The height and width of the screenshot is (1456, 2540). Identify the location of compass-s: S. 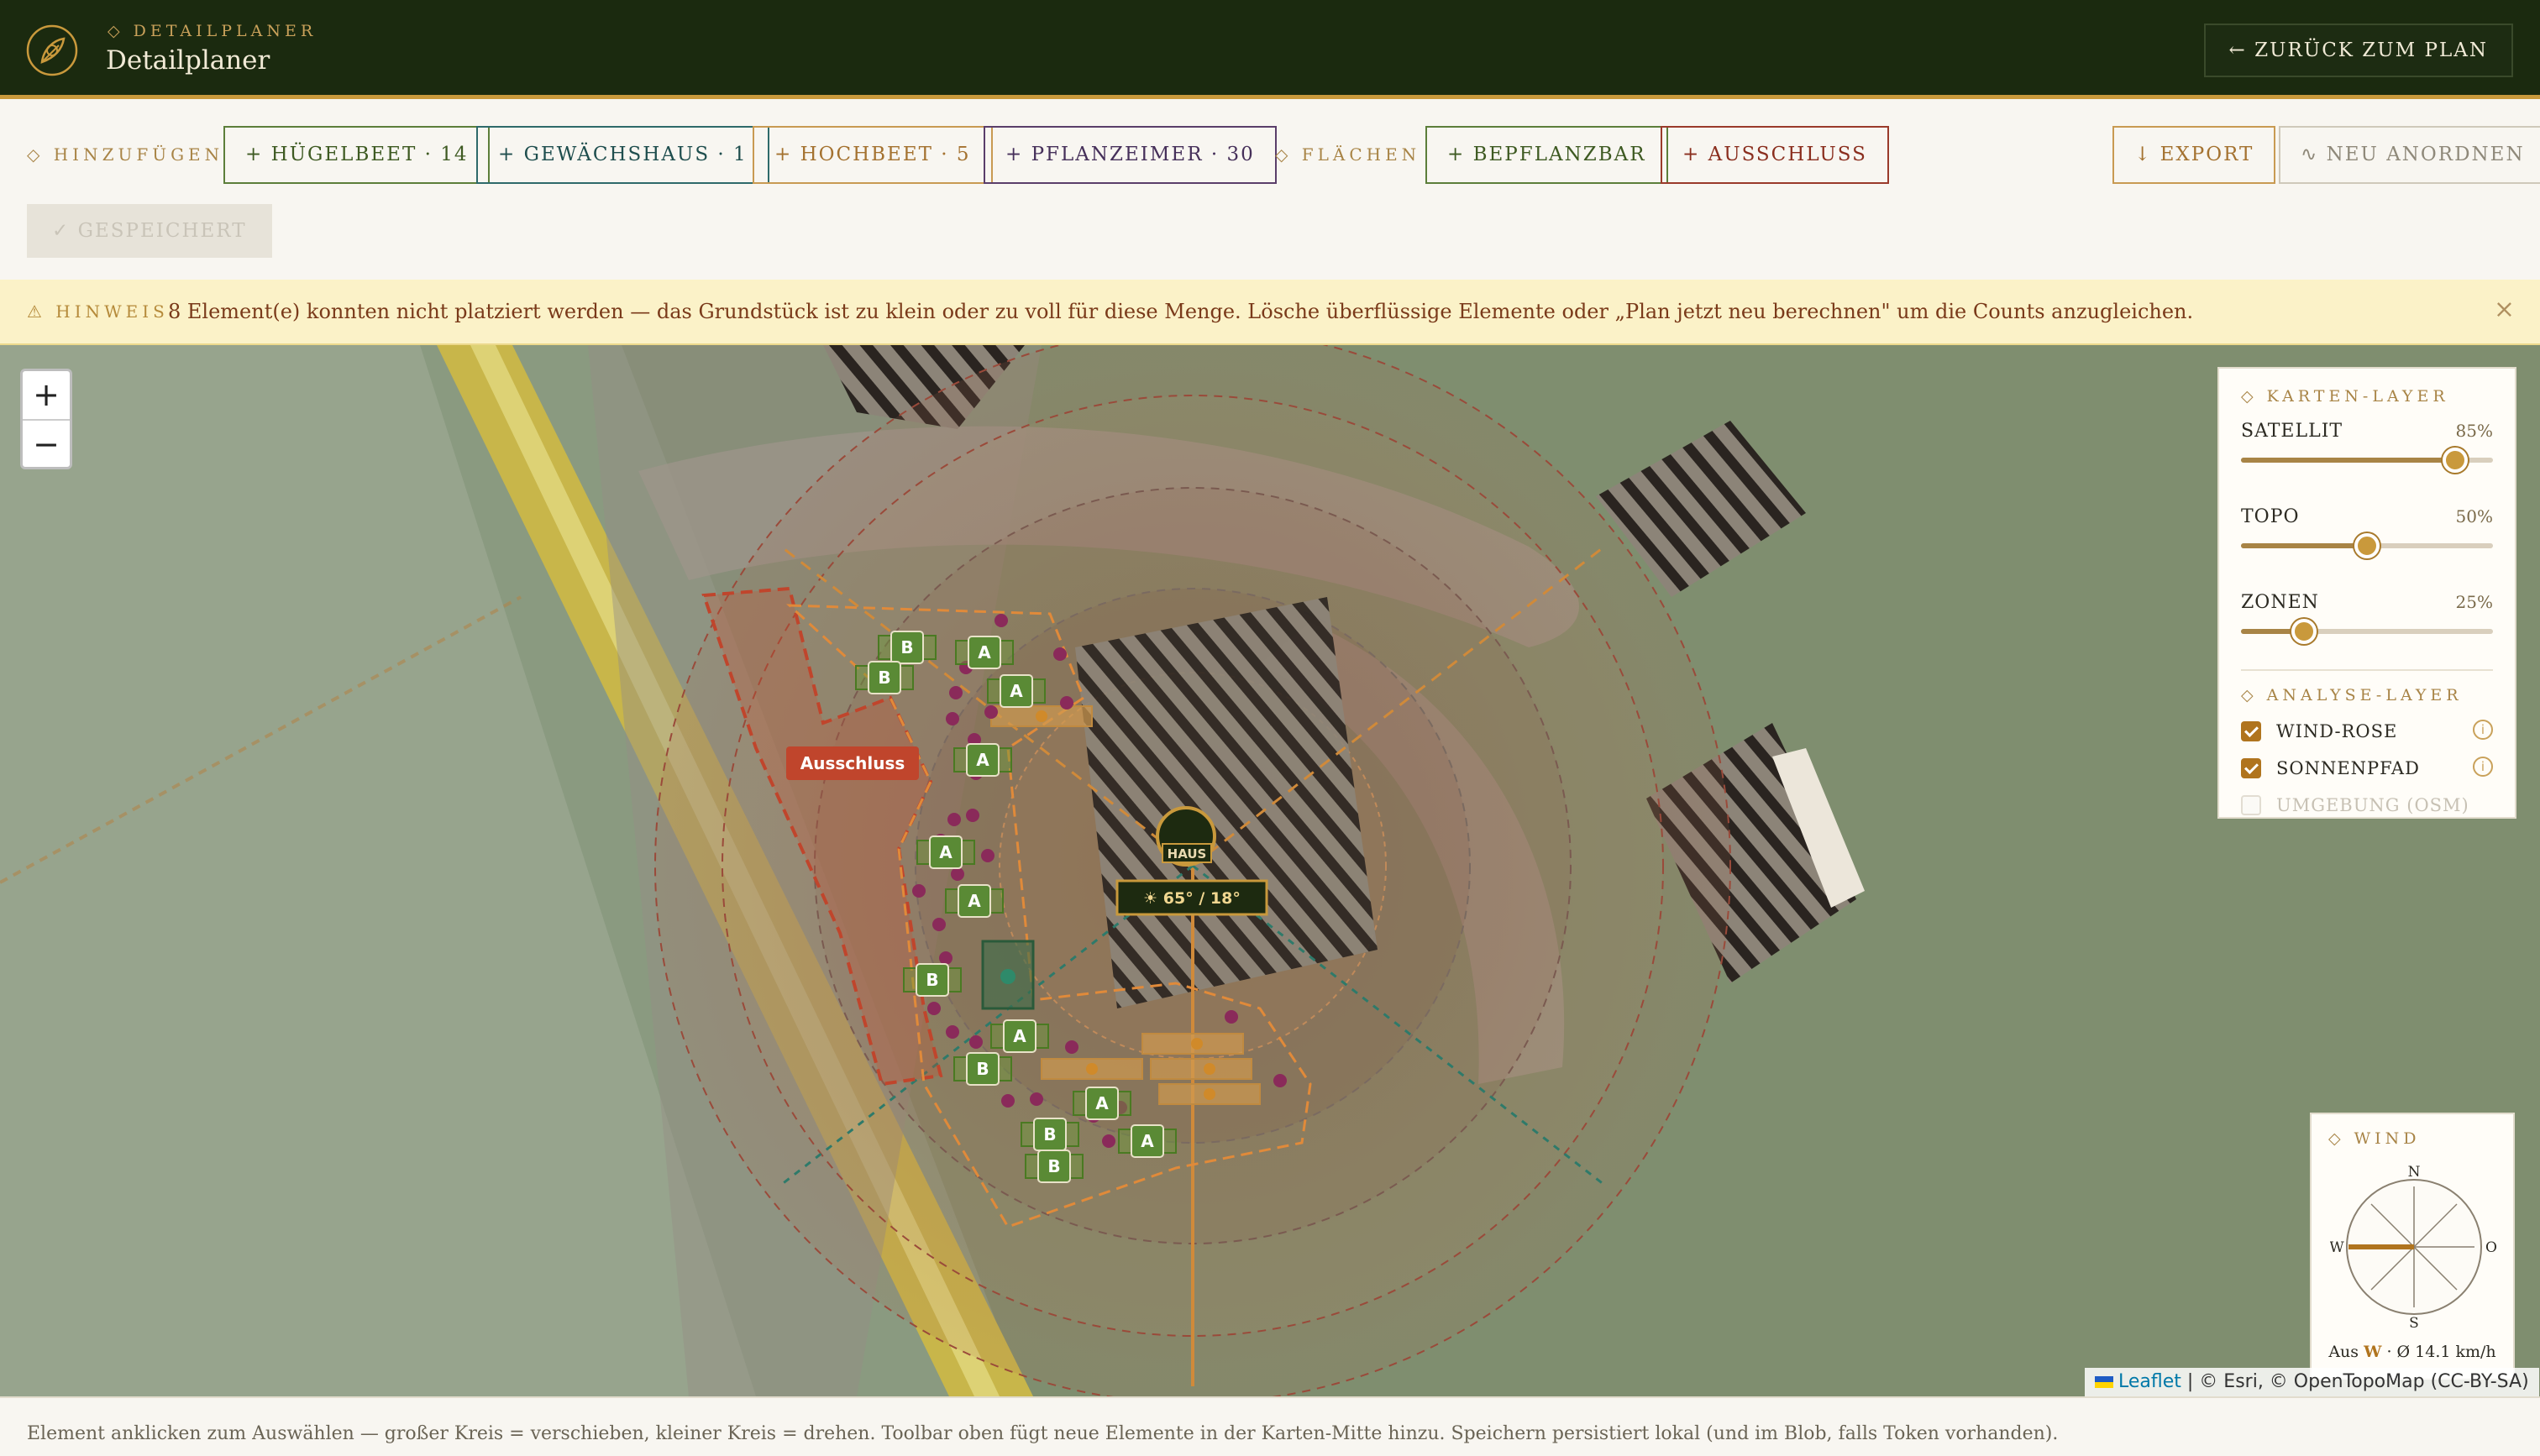
(2414, 1323).